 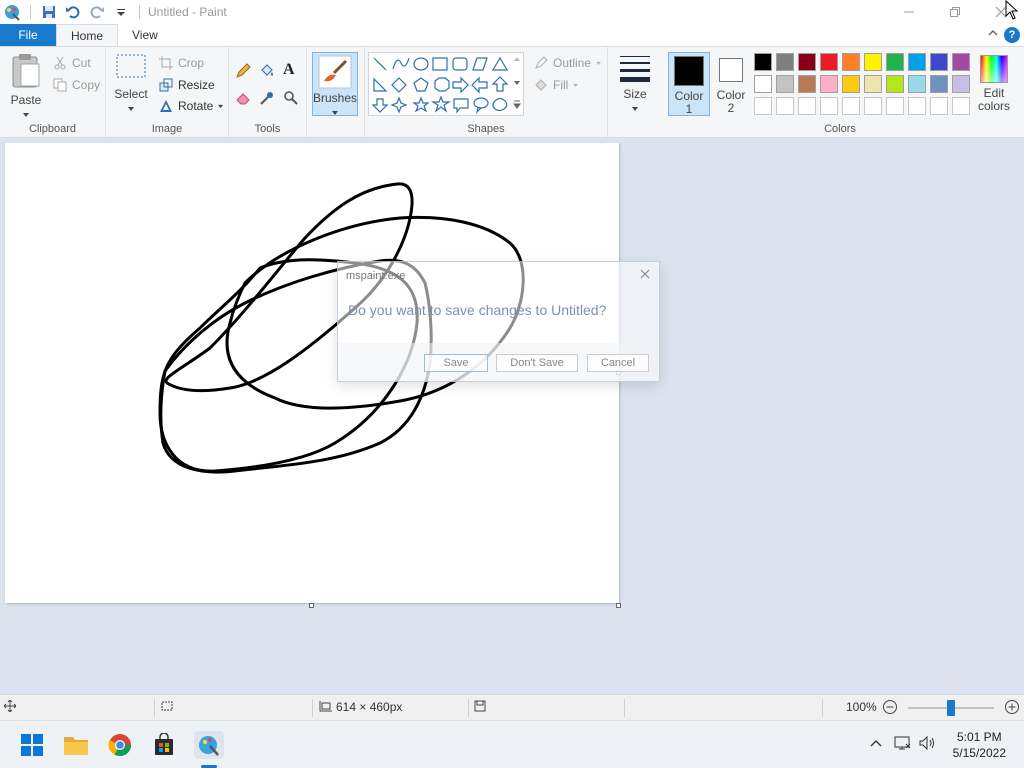 I want to click on dialog-close-button, so click(x=645, y=274).